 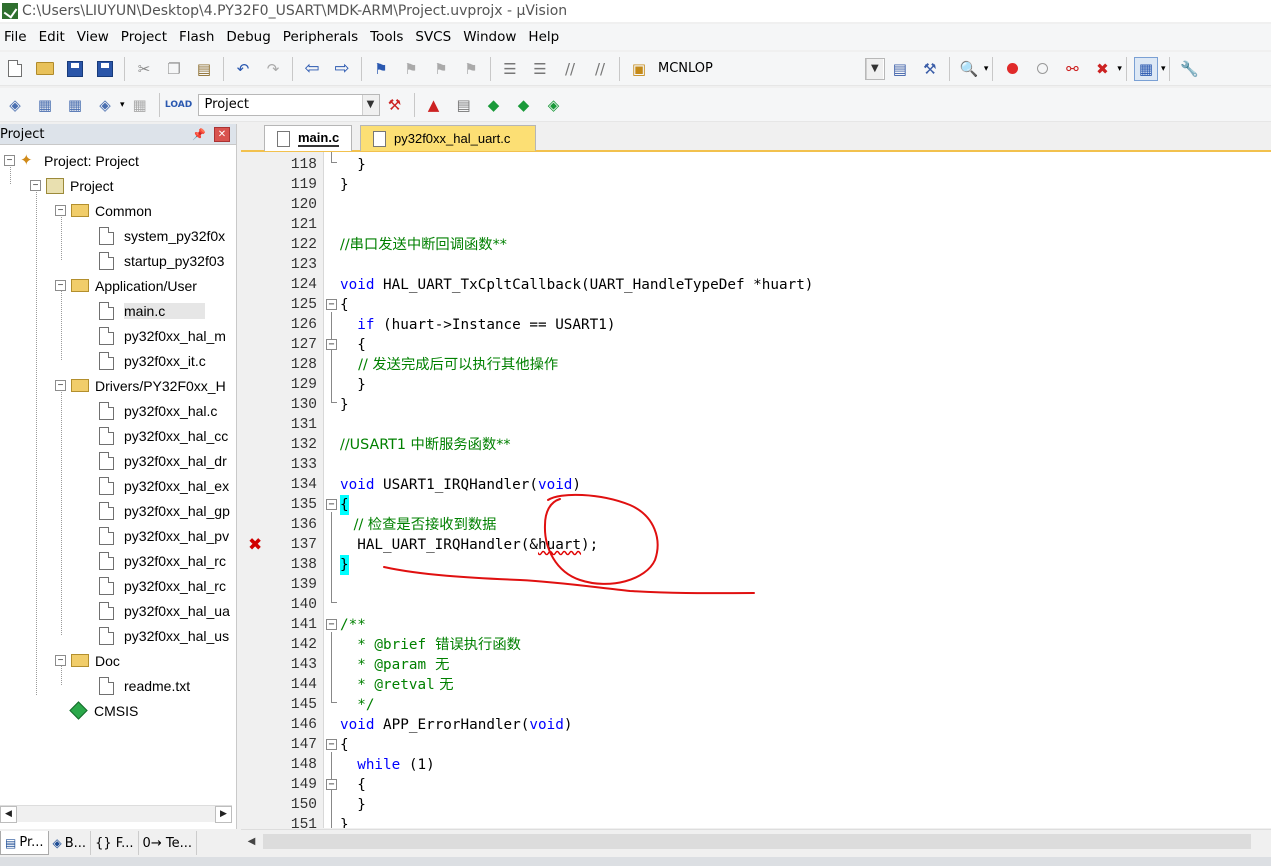 What do you see at coordinates (140, 105) in the screenshot?
I see `stop-build-button: ▦` at bounding box center [140, 105].